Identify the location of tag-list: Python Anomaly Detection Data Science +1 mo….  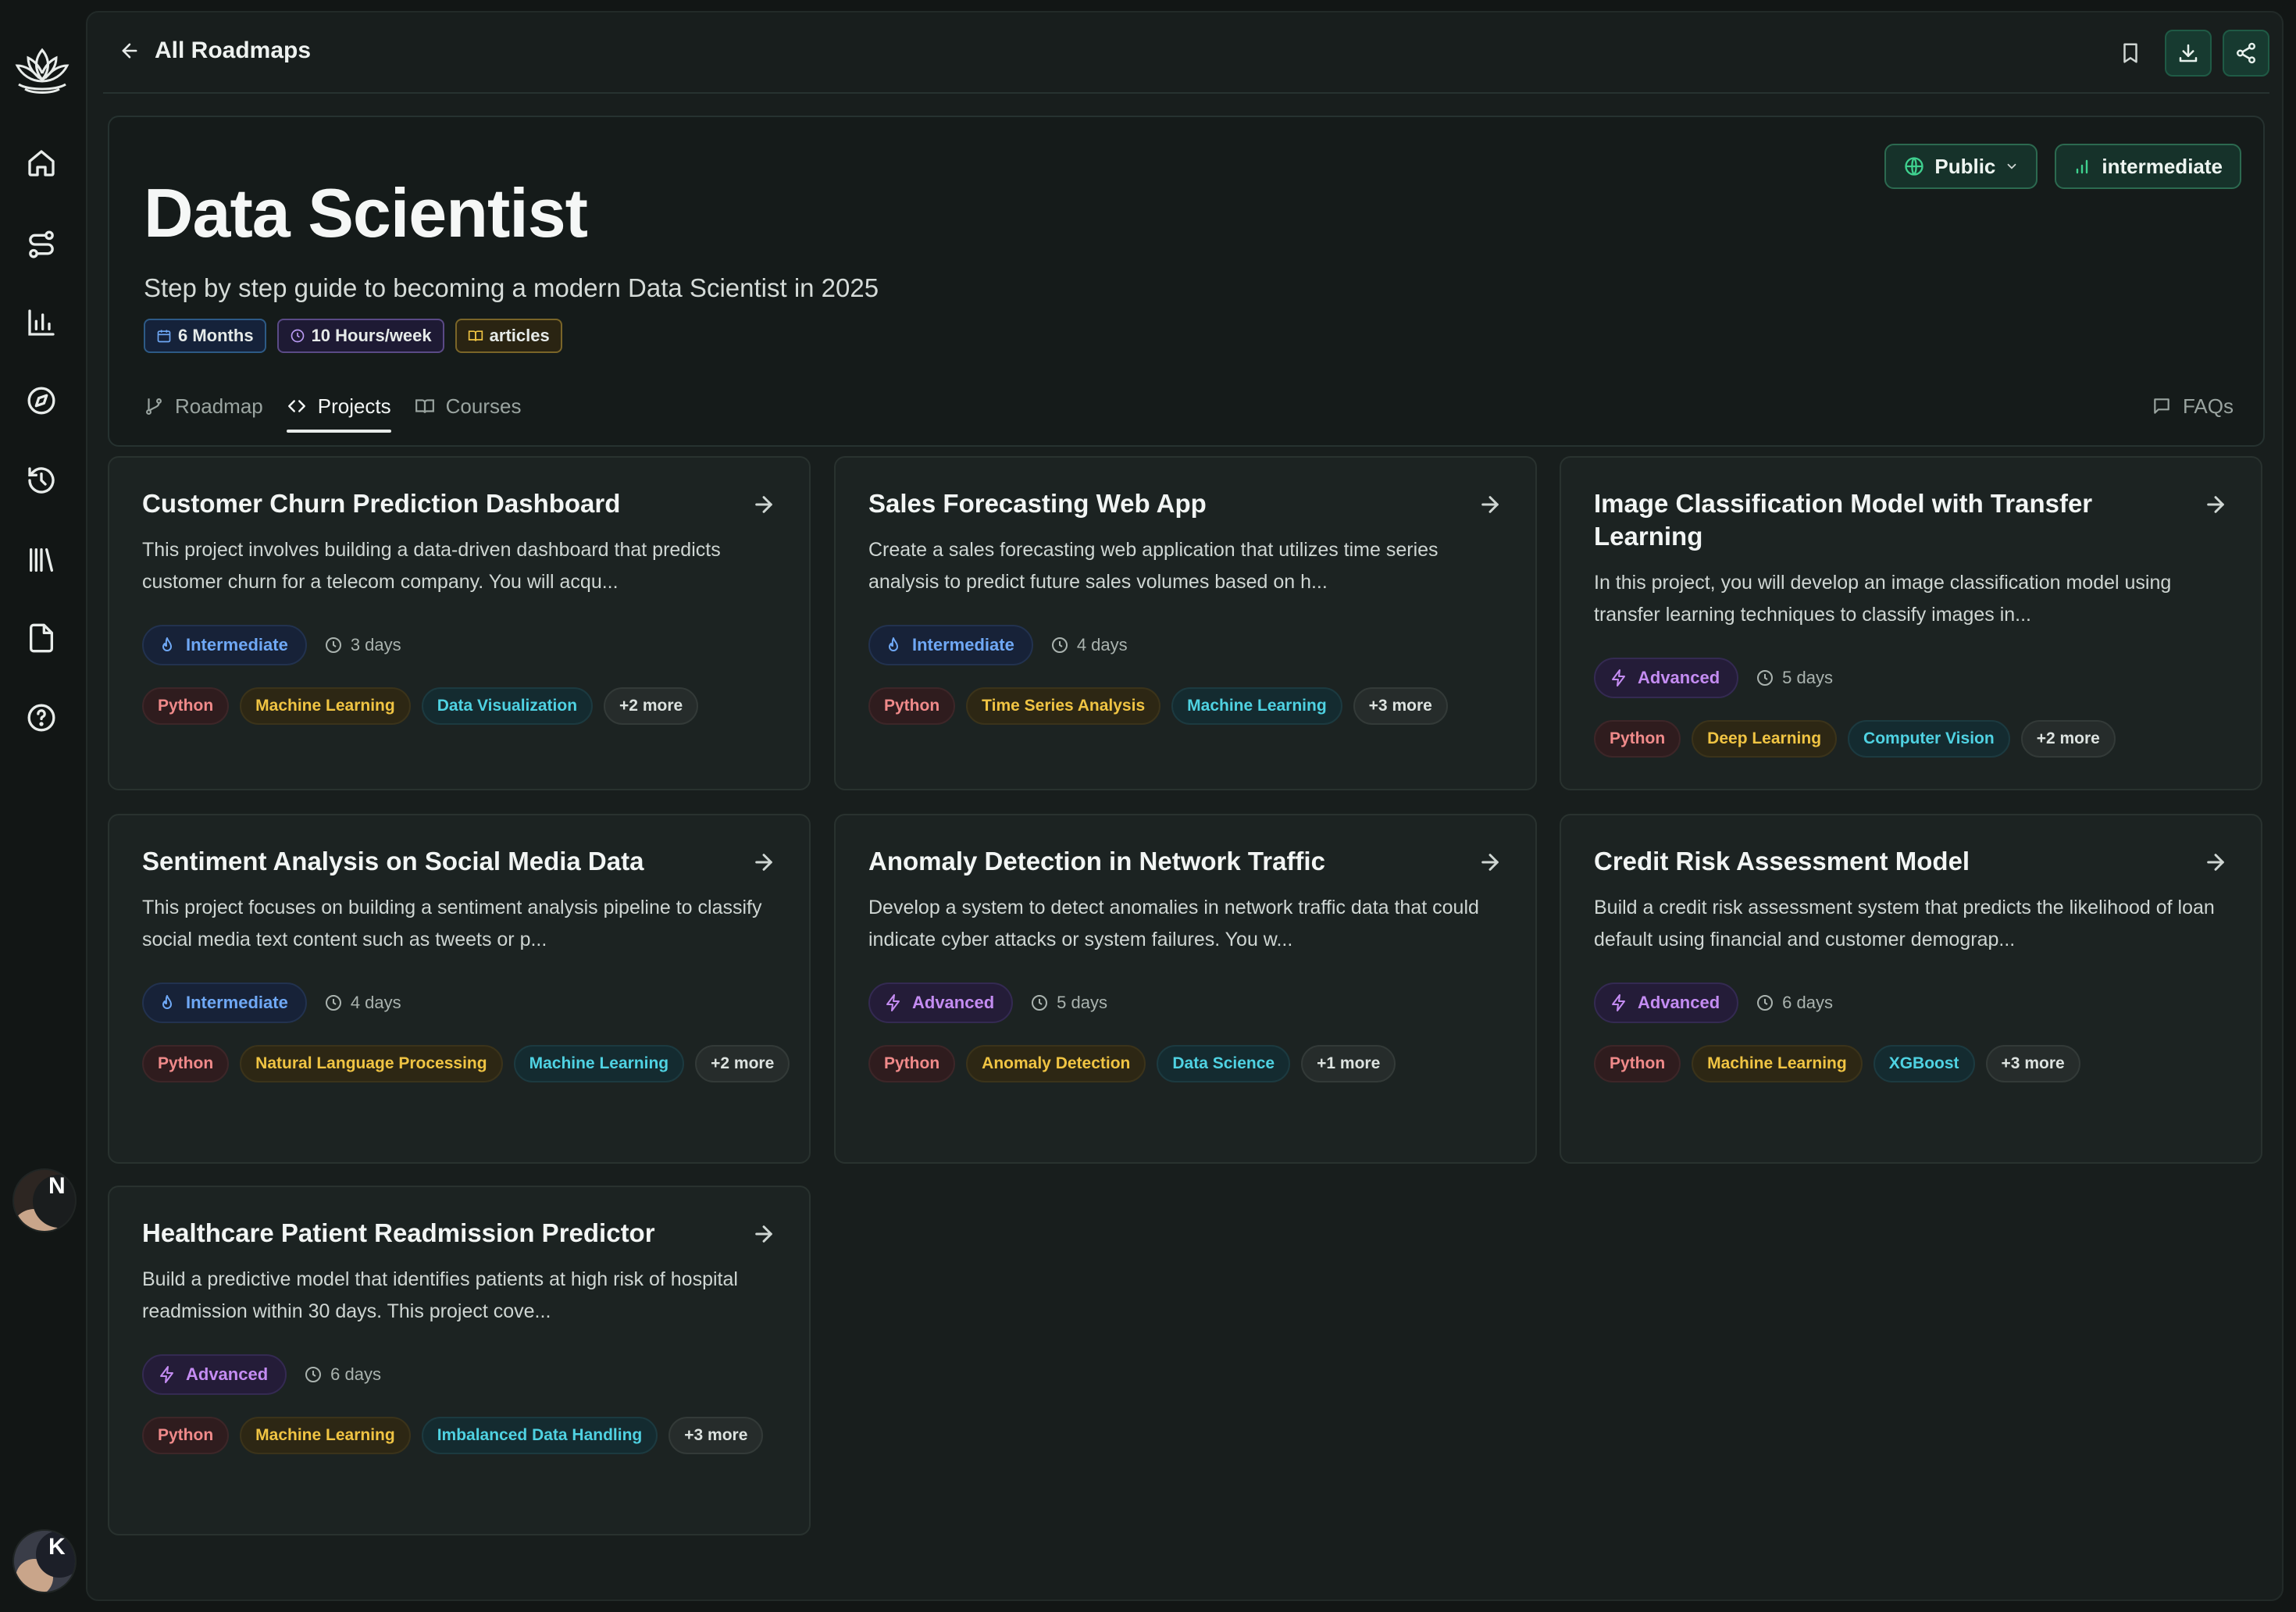
(1192, 1063).